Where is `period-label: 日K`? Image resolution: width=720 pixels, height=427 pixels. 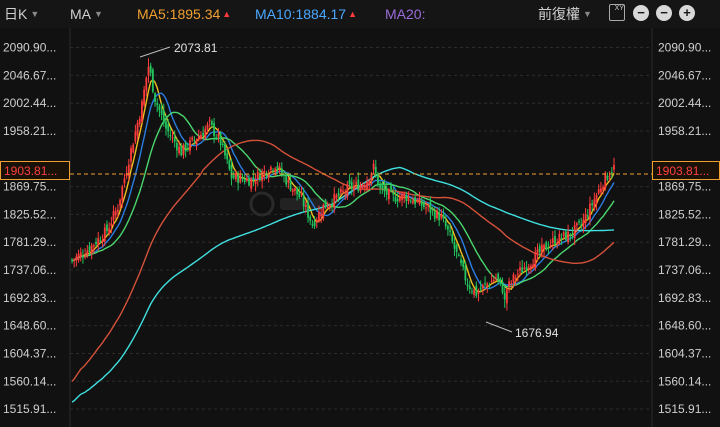 period-label: 日K is located at coordinates (16, 14).